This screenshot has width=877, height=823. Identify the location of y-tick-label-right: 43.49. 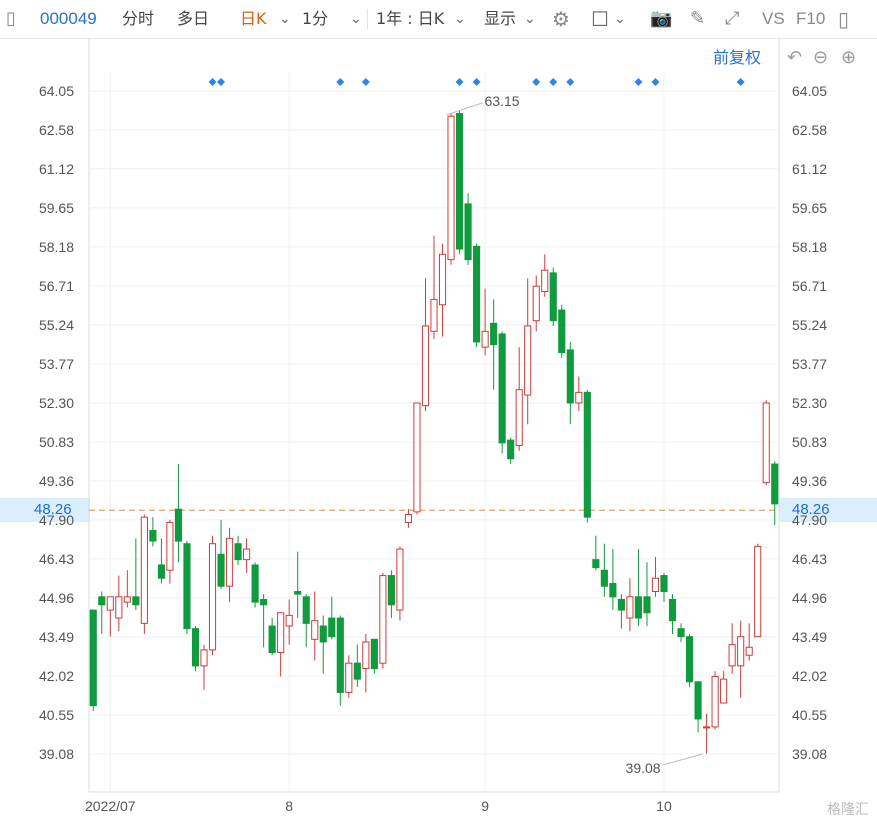
(809, 637).